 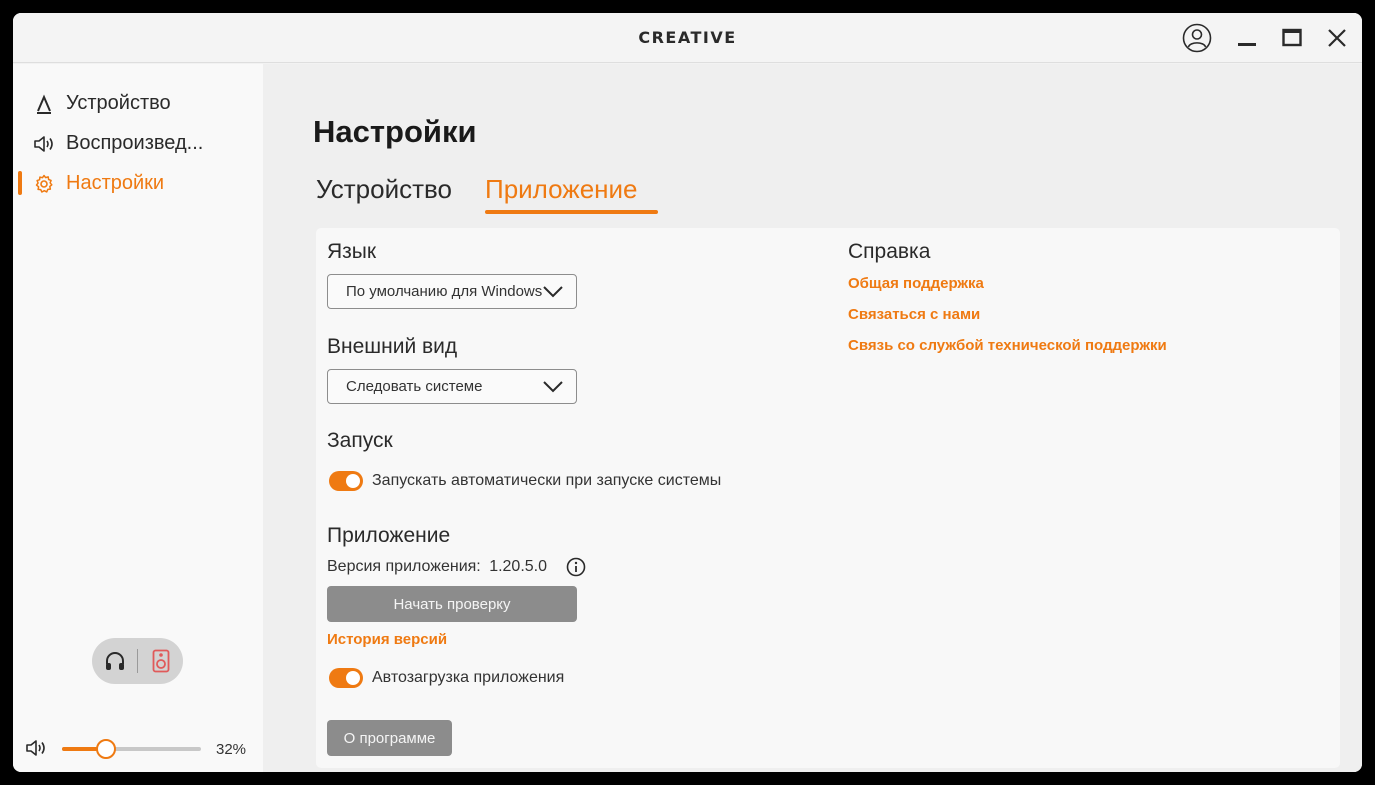 I want to click on volume-control: 32%, so click(x=138, y=749).